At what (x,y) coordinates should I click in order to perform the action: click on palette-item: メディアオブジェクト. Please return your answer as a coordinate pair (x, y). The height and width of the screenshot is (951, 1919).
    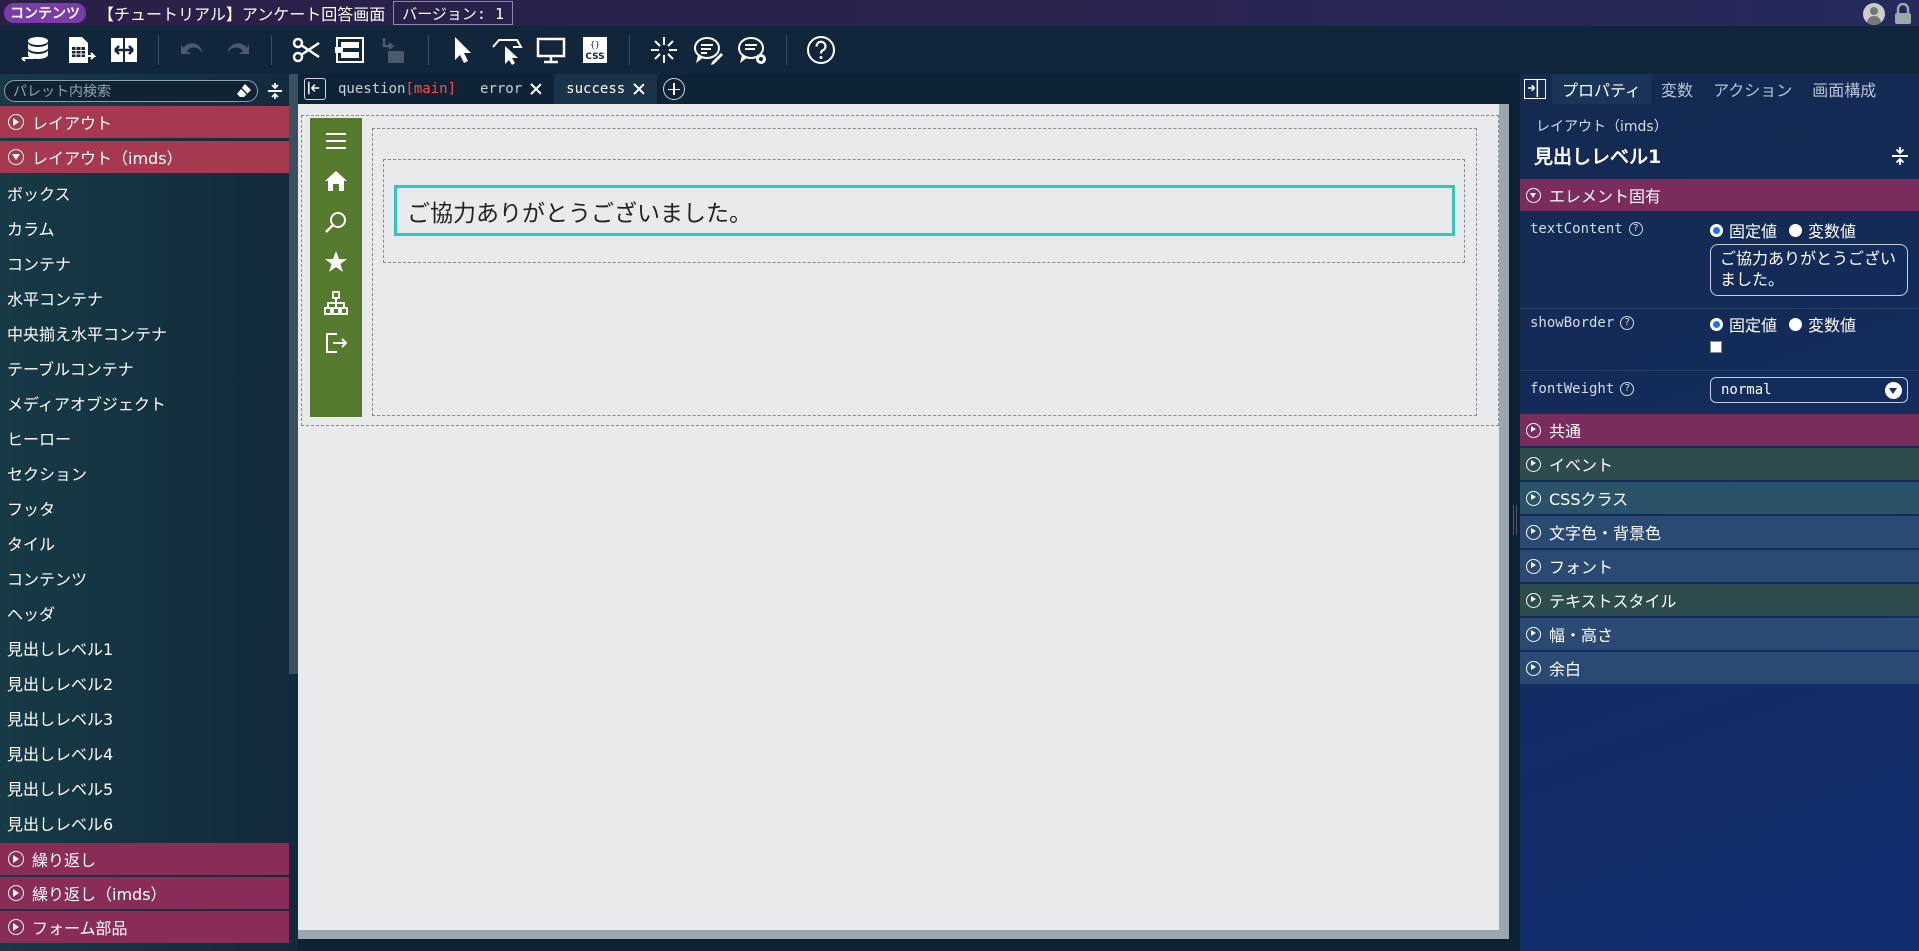
    Looking at the image, I should click on (144, 402).